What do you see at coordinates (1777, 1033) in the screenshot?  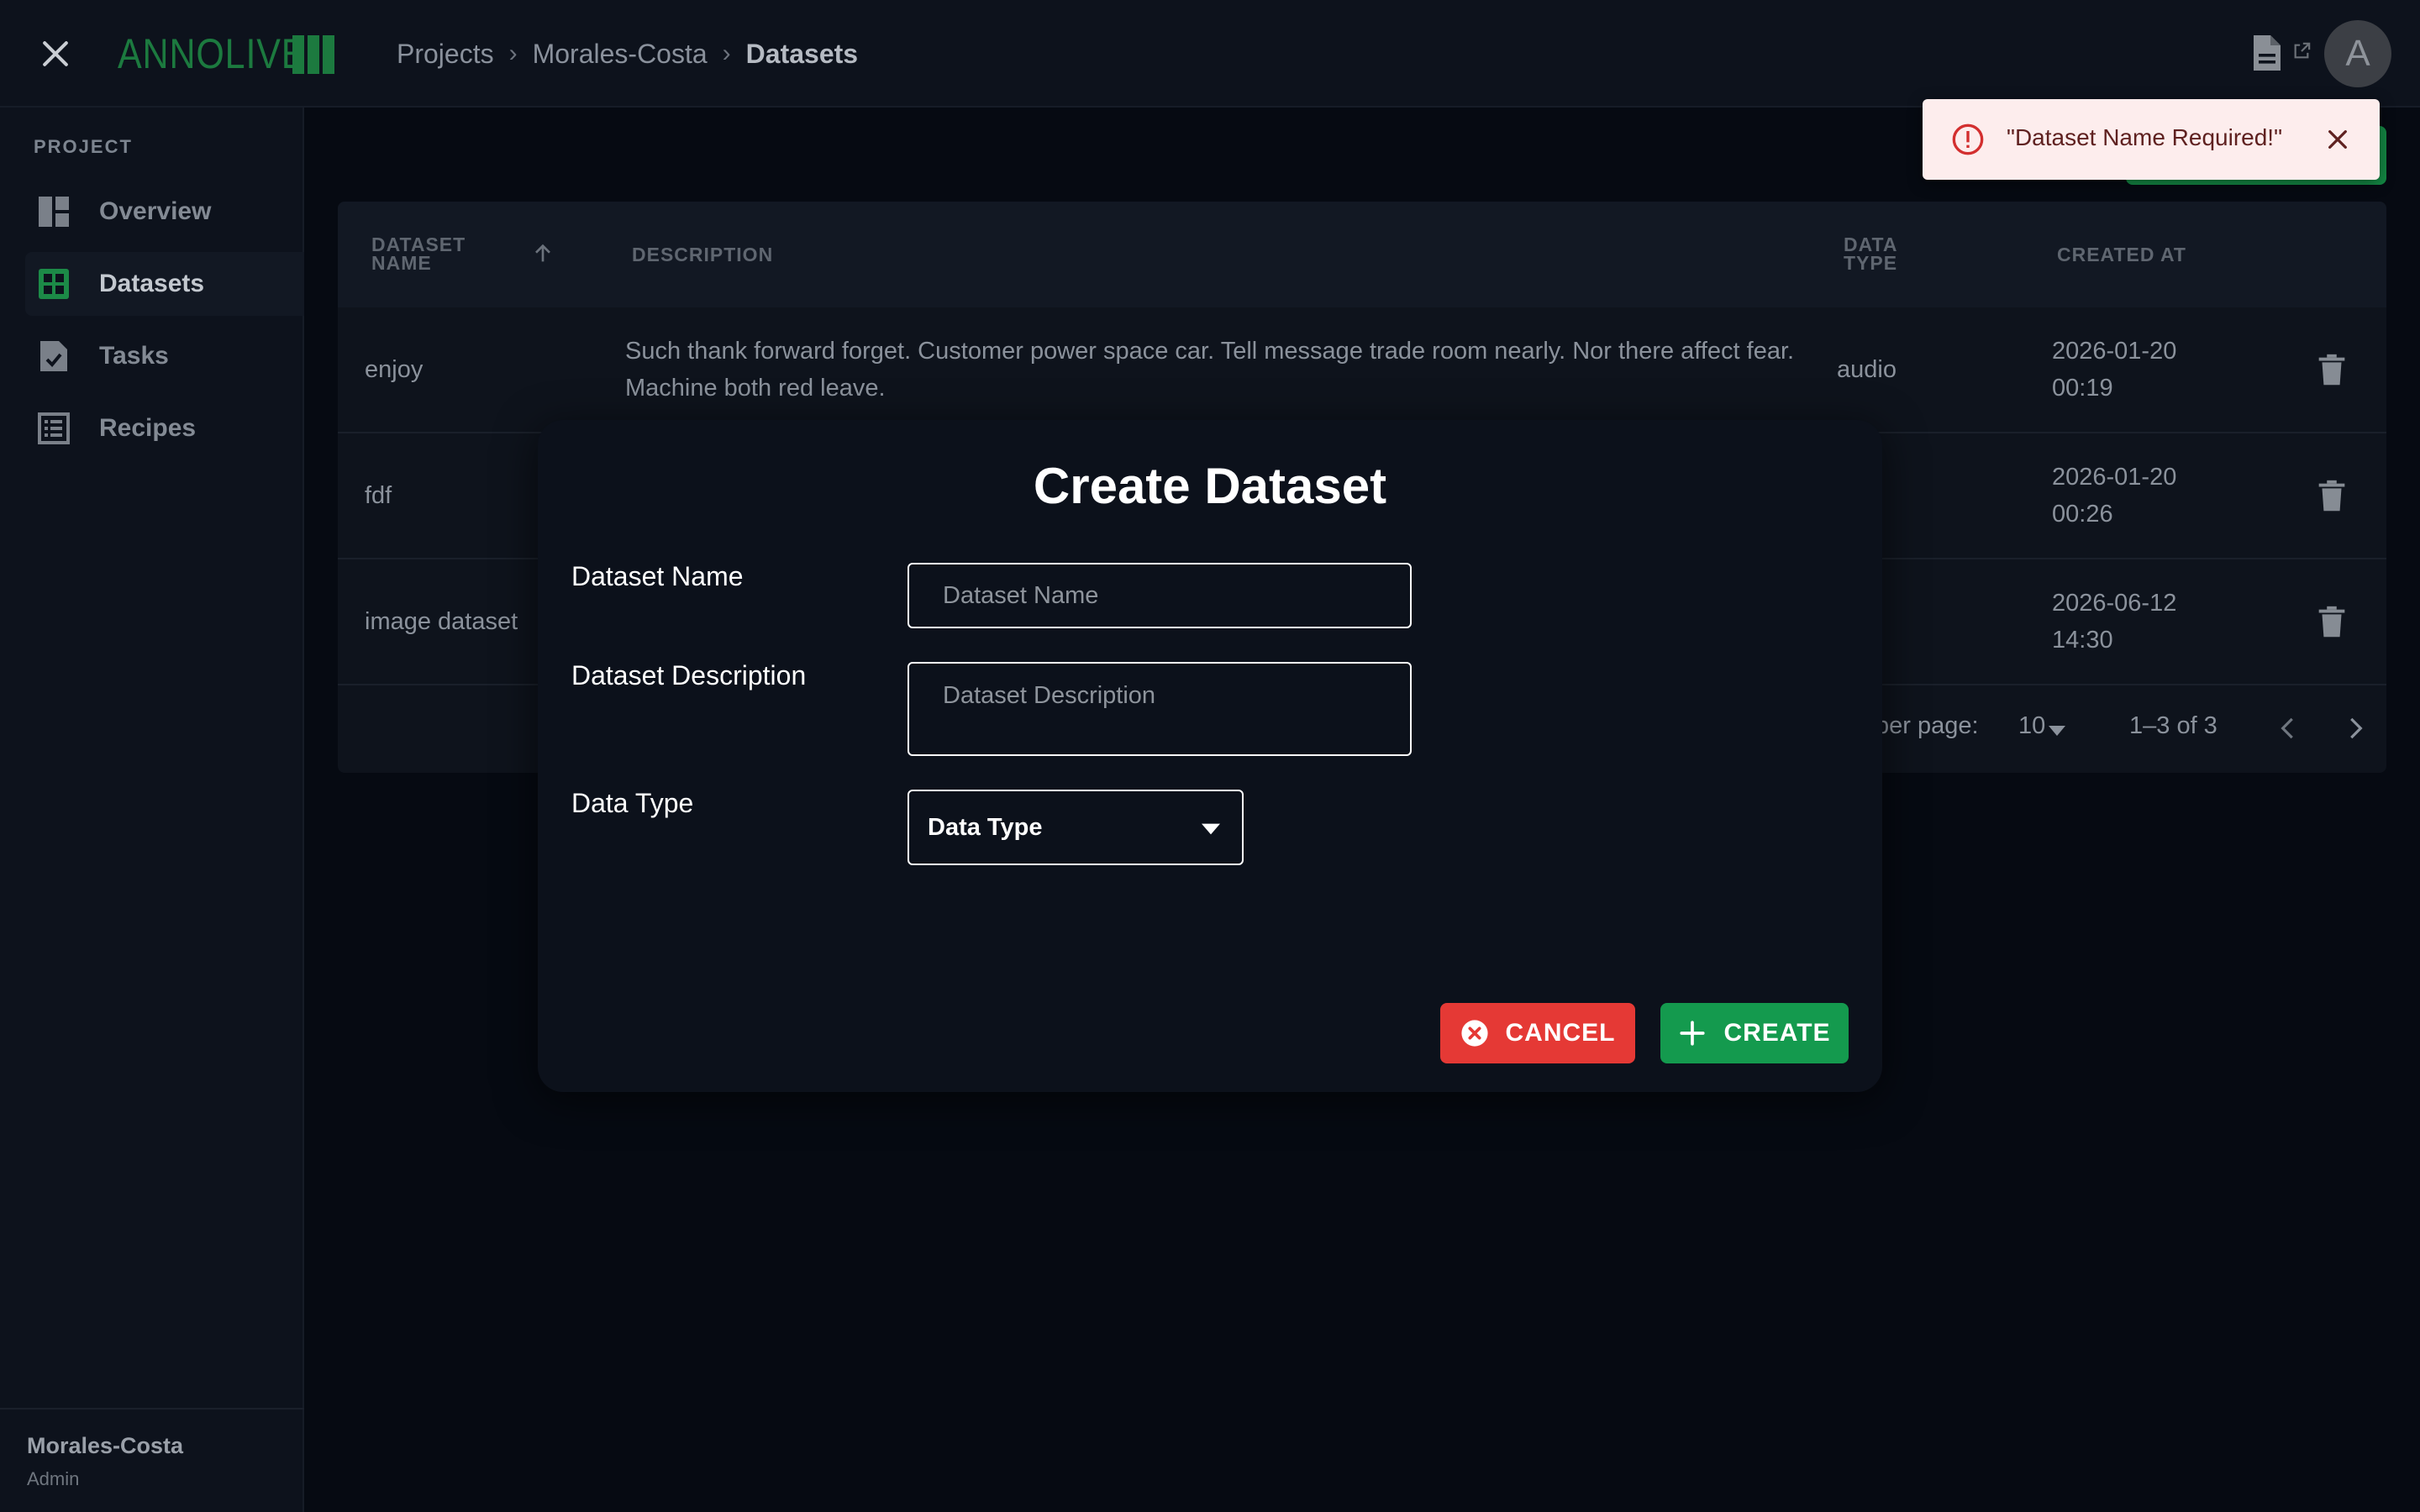 I see `create-label: CREATE` at bounding box center [1777, 1033].